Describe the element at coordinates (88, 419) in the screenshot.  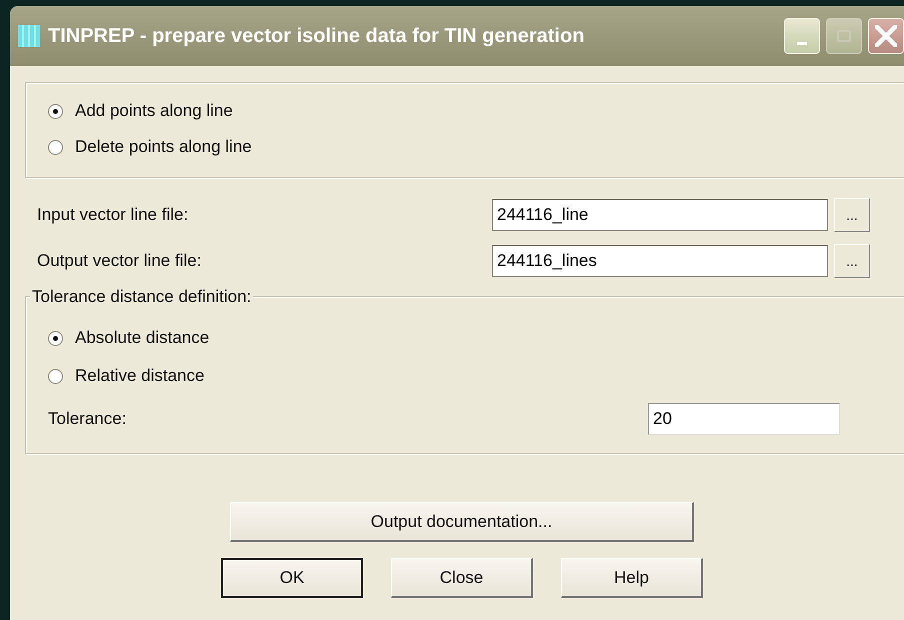
I see `field-label: Tolerance:` at that location.